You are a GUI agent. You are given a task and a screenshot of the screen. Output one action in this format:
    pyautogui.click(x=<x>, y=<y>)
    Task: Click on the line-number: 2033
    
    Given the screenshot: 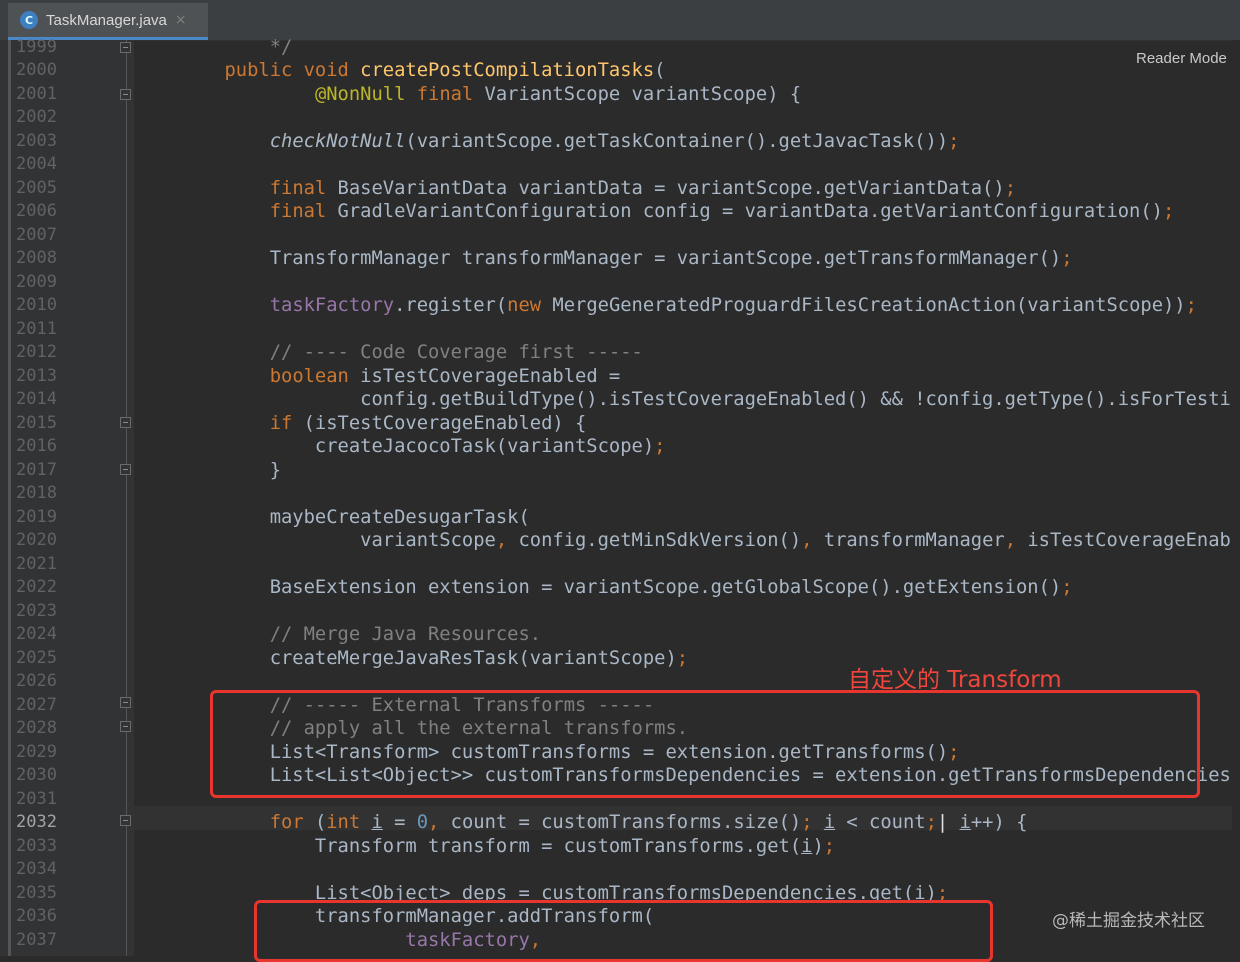 What is the action you would take?
    pyautogui.click(x=36, y=845)
    